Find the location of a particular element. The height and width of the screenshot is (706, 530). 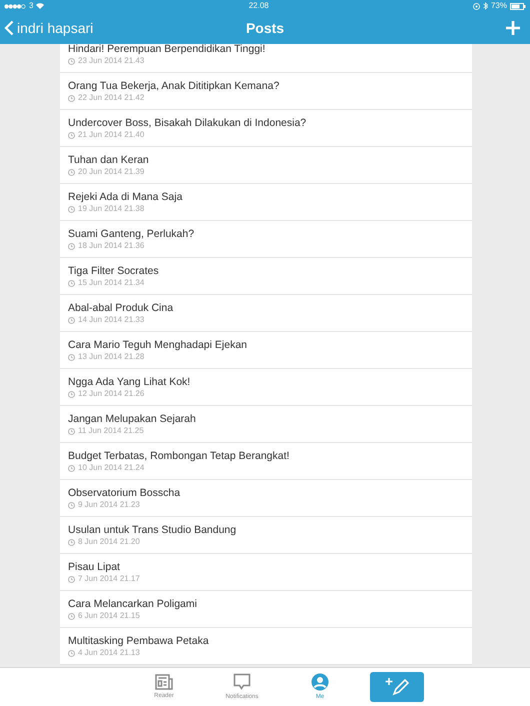

post-date: 22 Jun 2014 21.42 is located at coordinates (111, 98).